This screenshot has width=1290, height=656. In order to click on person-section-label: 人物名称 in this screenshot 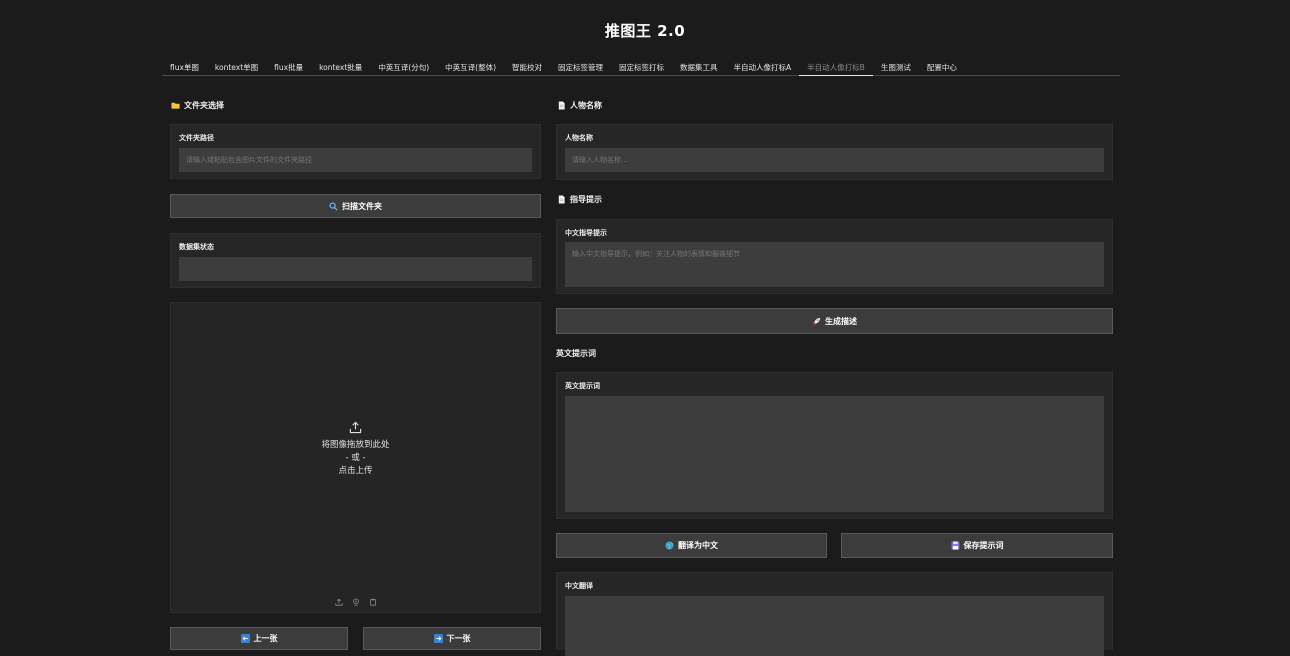, I will do `click(586, 105)`.